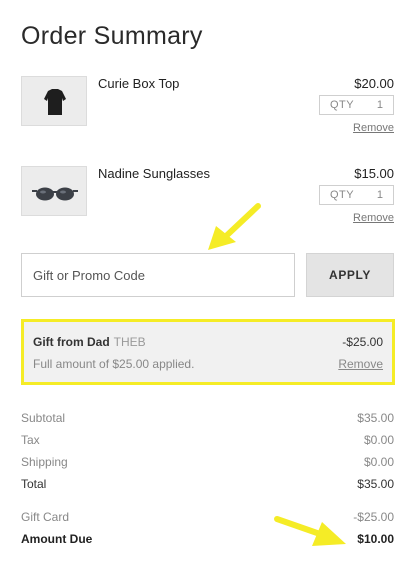 This screenshot has height=572, width=413. What do you see at coordinates (30, 440) in the screenshot?
I see `tax-label: Tax` at bounding box center [30, 440].